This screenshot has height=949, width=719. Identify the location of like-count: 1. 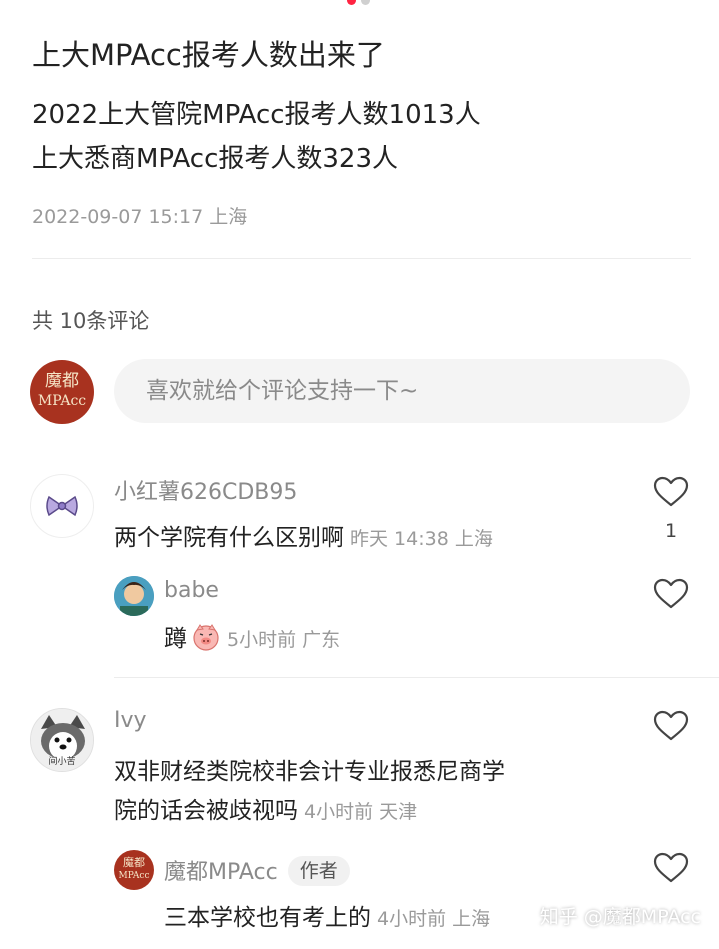
(671, 531).